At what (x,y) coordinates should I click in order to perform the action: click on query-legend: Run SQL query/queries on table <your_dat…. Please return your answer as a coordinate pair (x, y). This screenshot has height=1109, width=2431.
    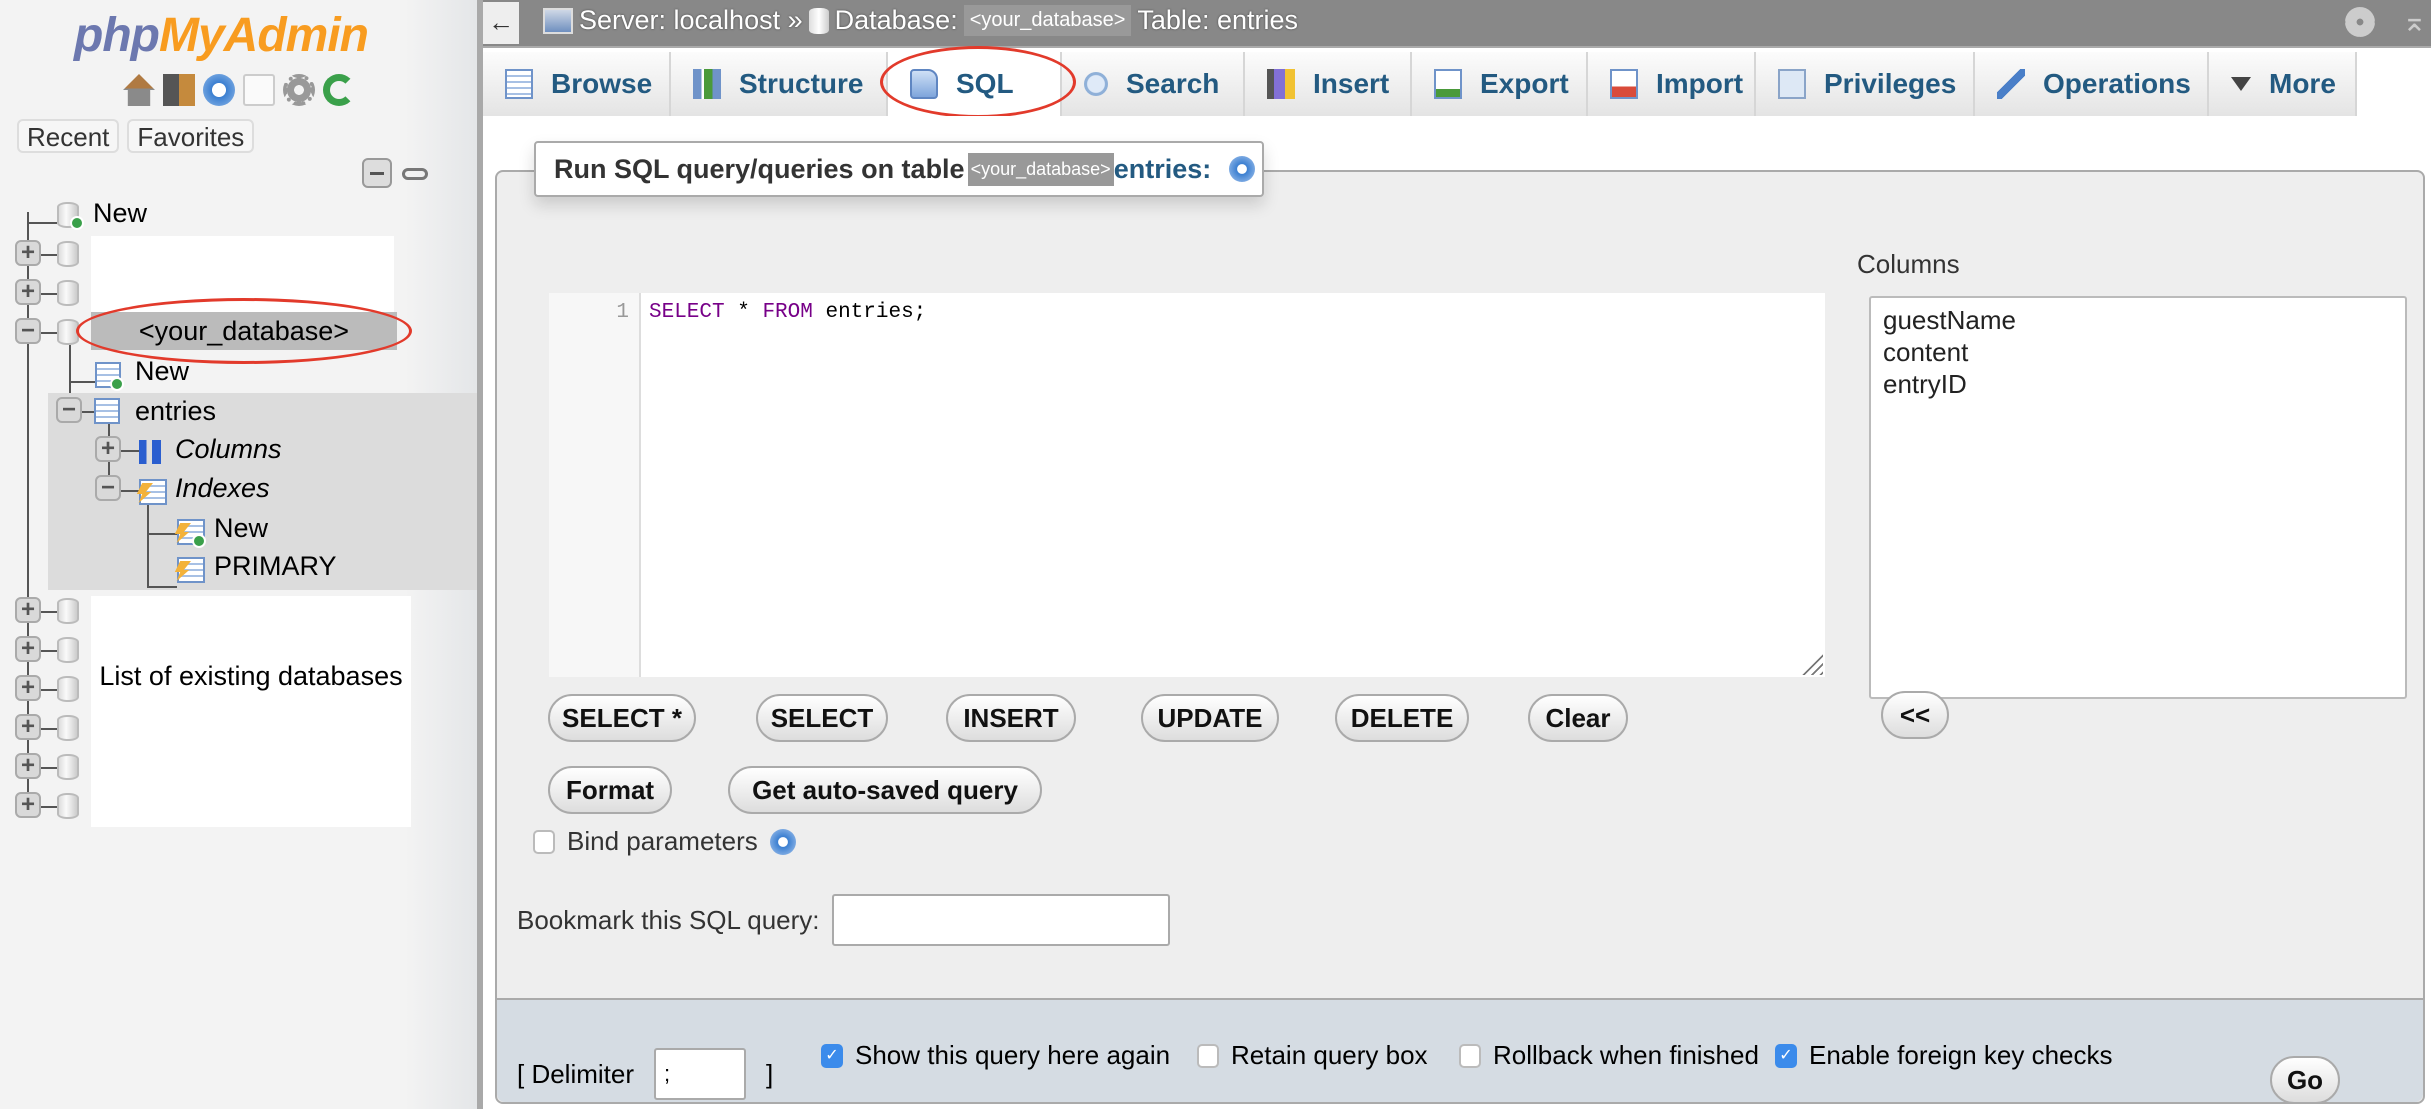
    Looking at the image, I should click on (899, 169).